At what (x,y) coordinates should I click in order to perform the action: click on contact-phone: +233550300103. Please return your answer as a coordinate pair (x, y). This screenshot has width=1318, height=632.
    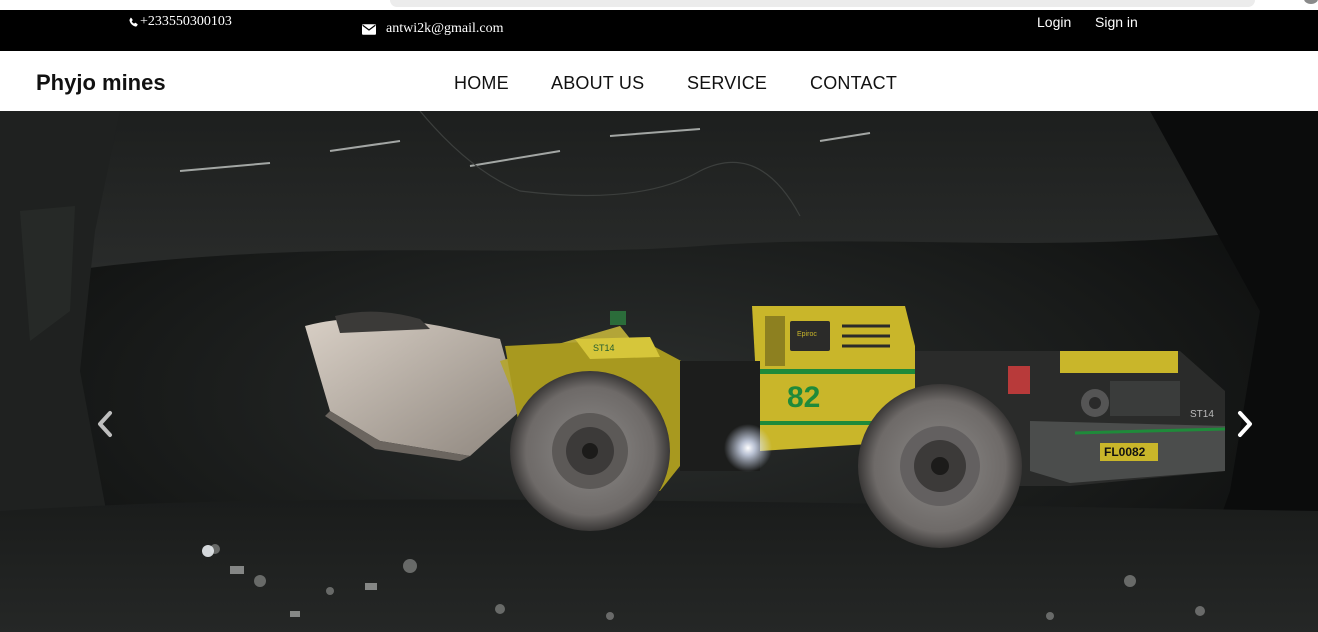
    Looking at the image, I should click on (180, 22).